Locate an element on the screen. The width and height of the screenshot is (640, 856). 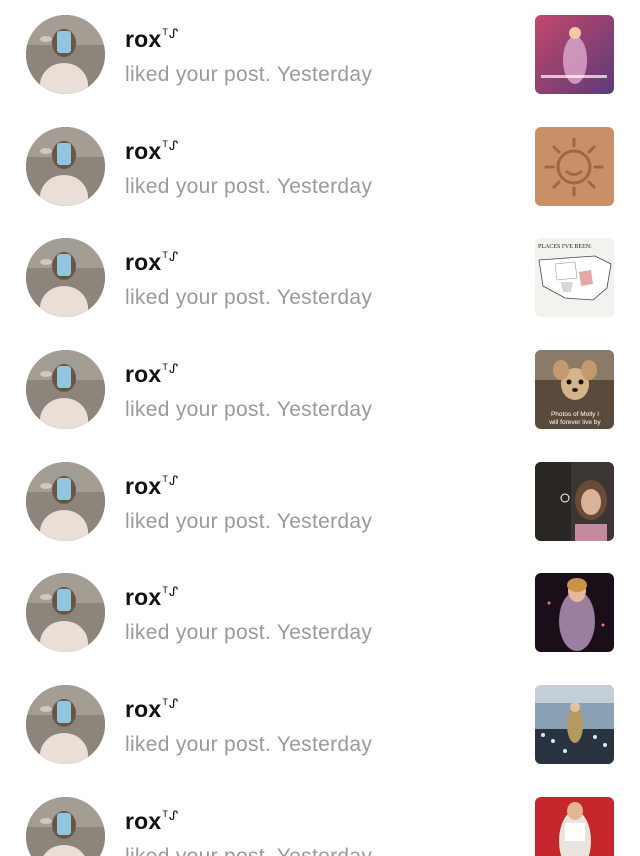
svg-text: will forever live by is located at coordinates (574, 422).